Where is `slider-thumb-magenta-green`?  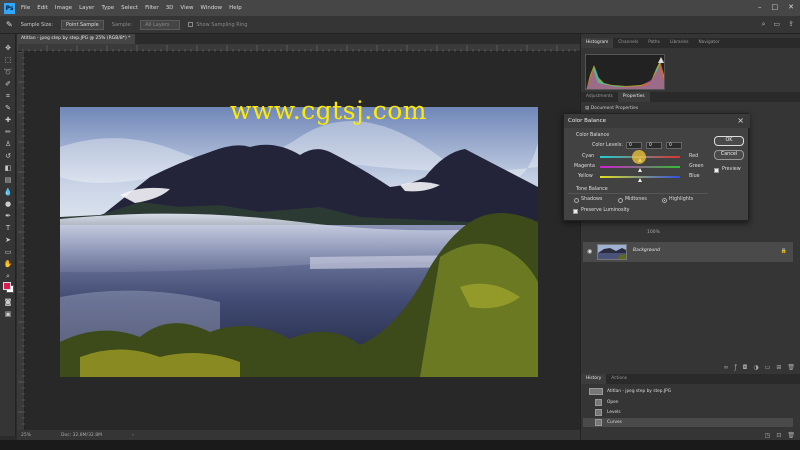 slider-thumb-magenta-green is located at coordinates (640, 170).